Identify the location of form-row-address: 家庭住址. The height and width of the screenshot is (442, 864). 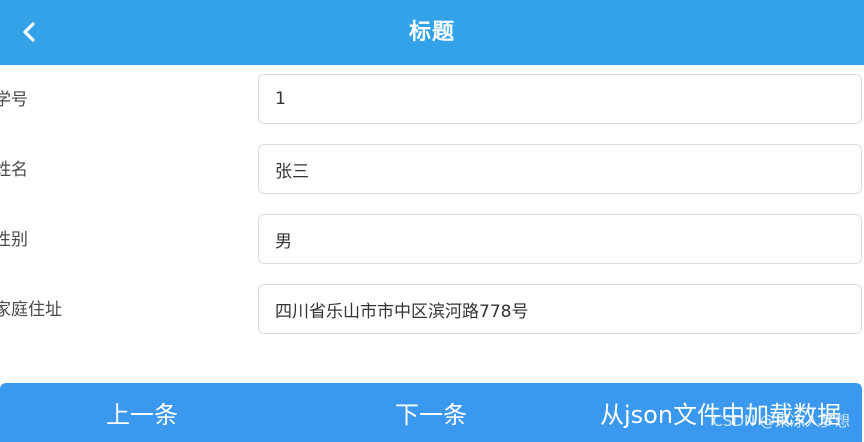
(432, 310).